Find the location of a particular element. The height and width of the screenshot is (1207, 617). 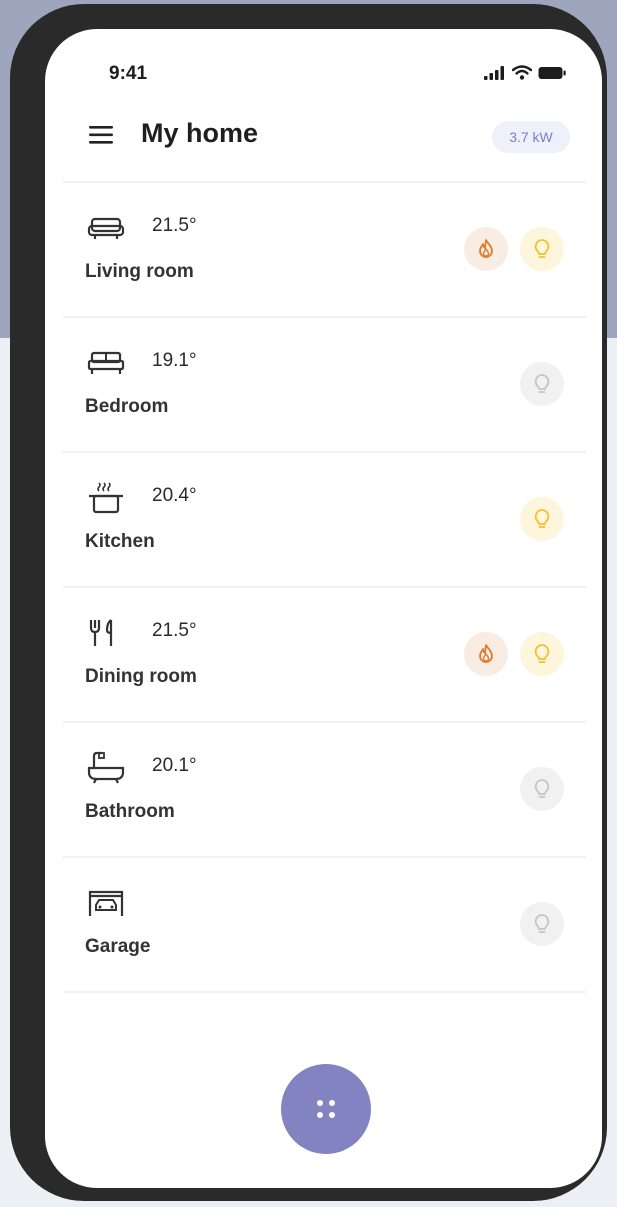

status-icons is located at coordinates (525, 72).